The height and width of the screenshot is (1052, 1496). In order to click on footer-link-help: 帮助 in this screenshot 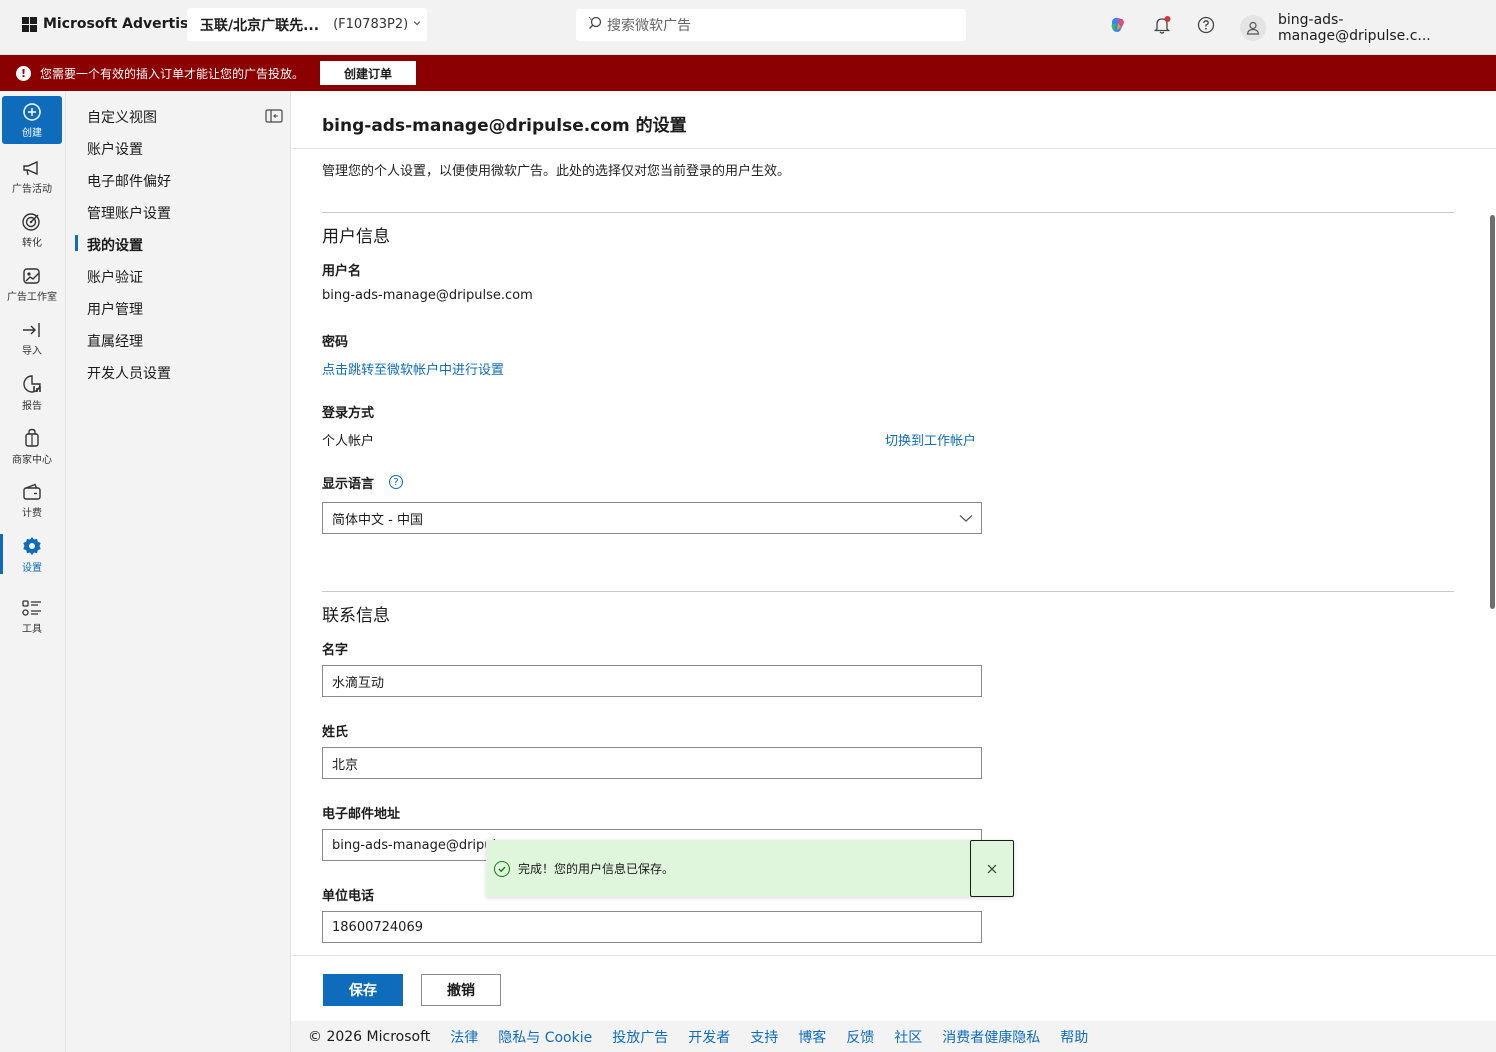, I will do `click(1074, 1037)`.